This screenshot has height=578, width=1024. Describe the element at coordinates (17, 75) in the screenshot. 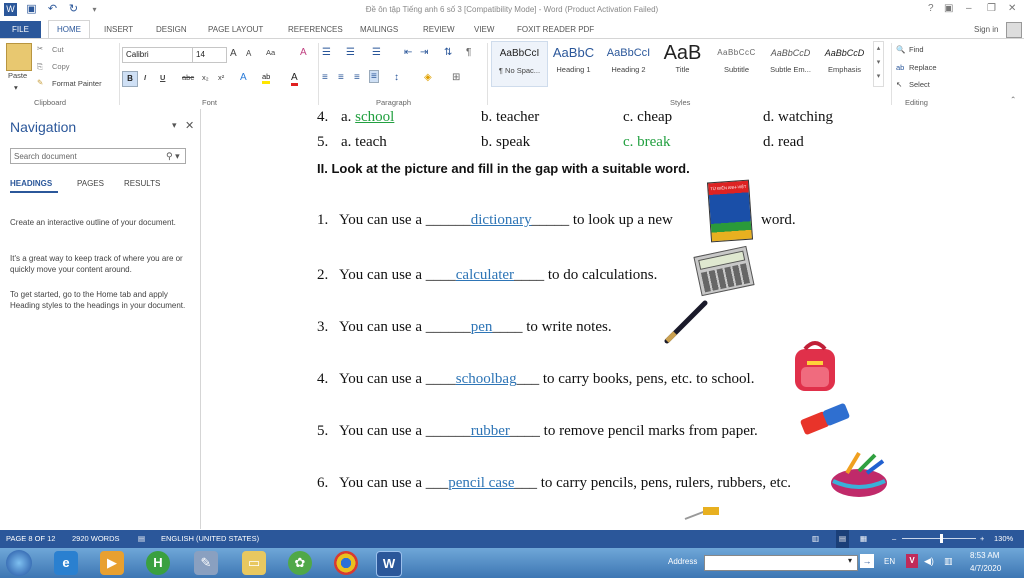

I see `paste-button: Paste` at that location.